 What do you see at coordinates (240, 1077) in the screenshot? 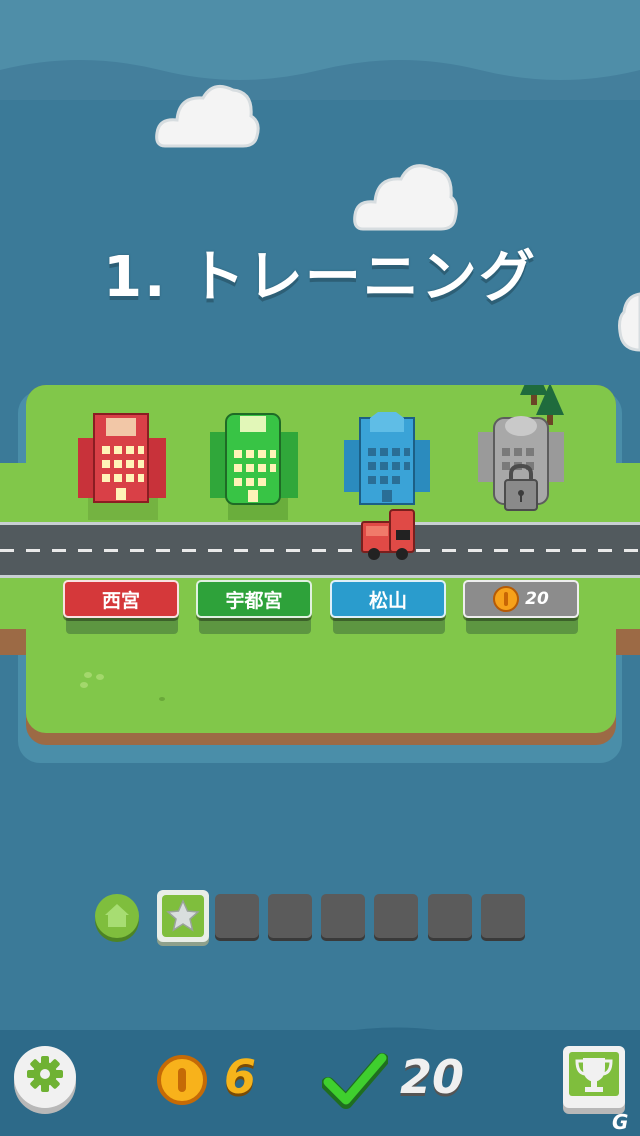
I see `coin-count: 6` at bounding box center [240, 1077].